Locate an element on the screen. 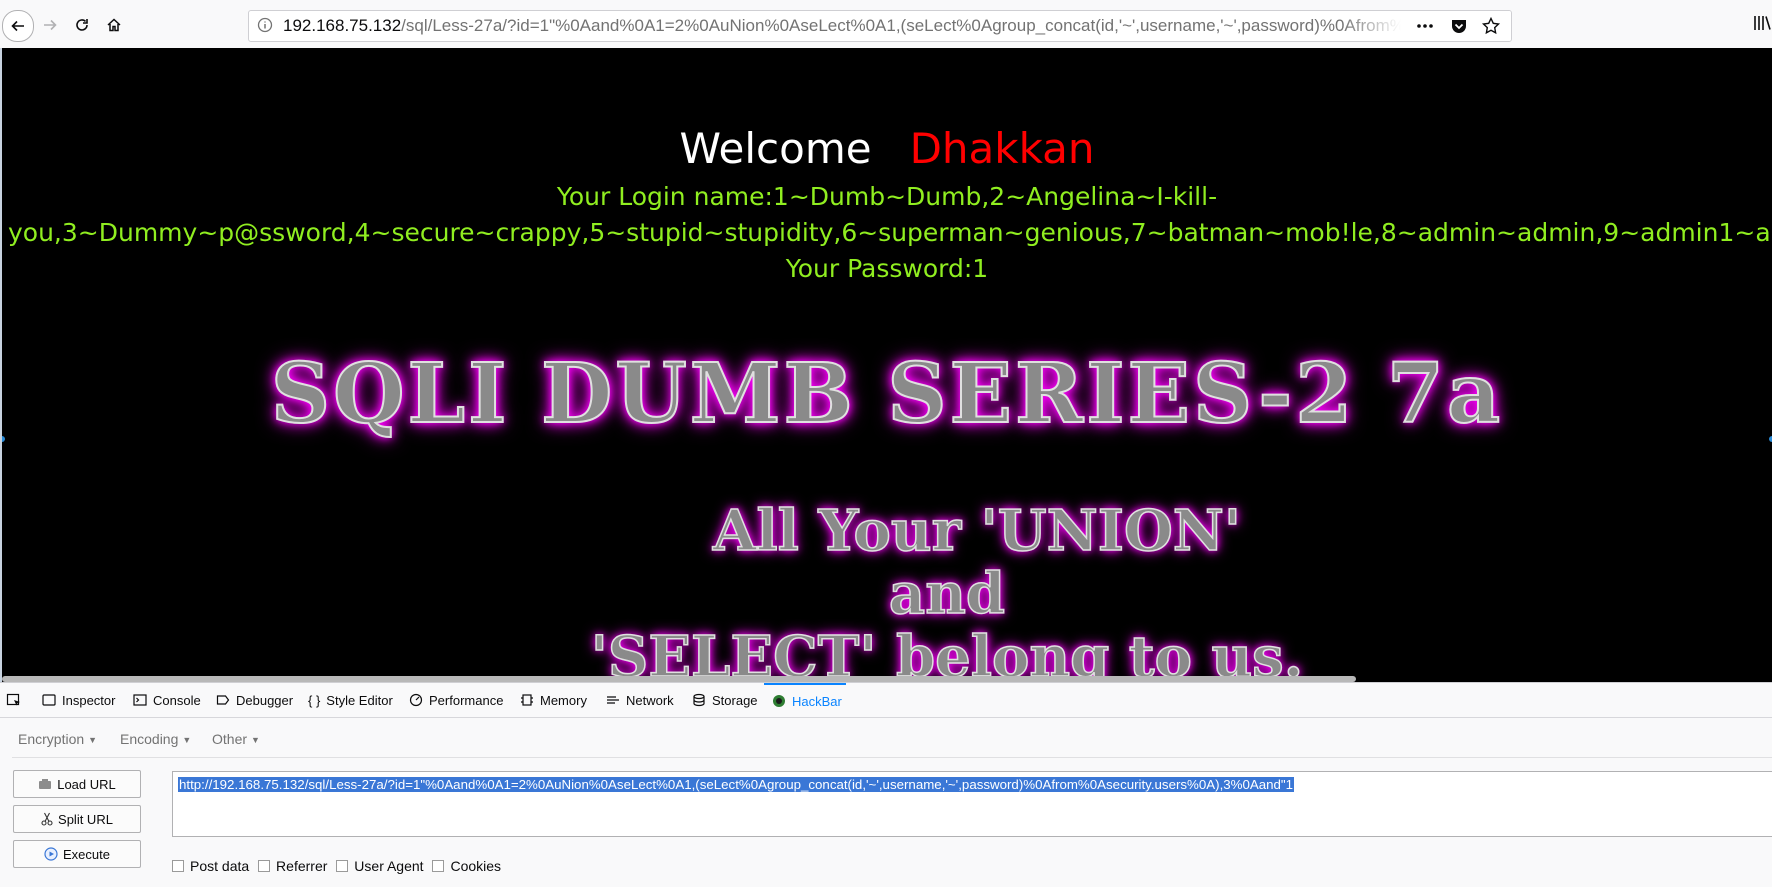  encryption-menu: Encryption ▼ is located at coordinates (57, 739).